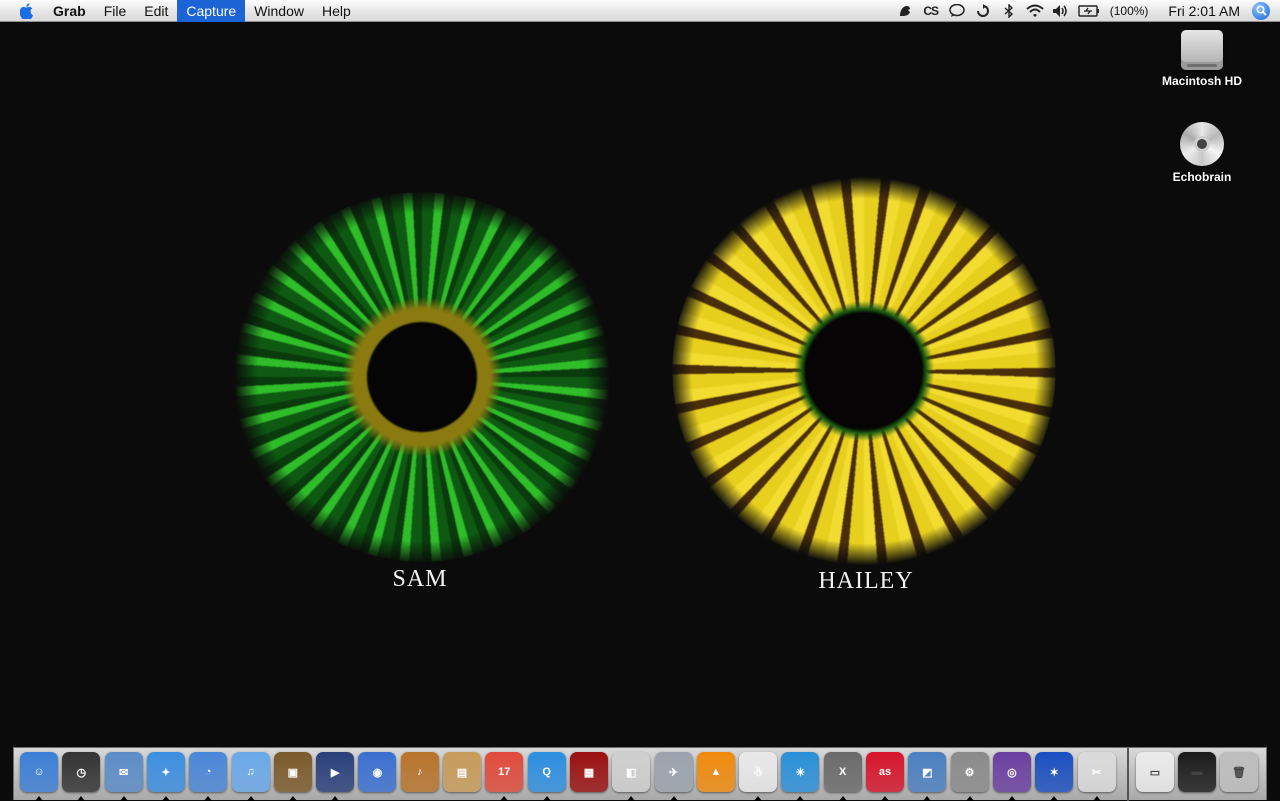 The width and height of the screenshot is (1280, 801). Describe the element at coordinates (420, 579) in the screenshot. I see `wallpaper-label-sam: SAM` at that location.